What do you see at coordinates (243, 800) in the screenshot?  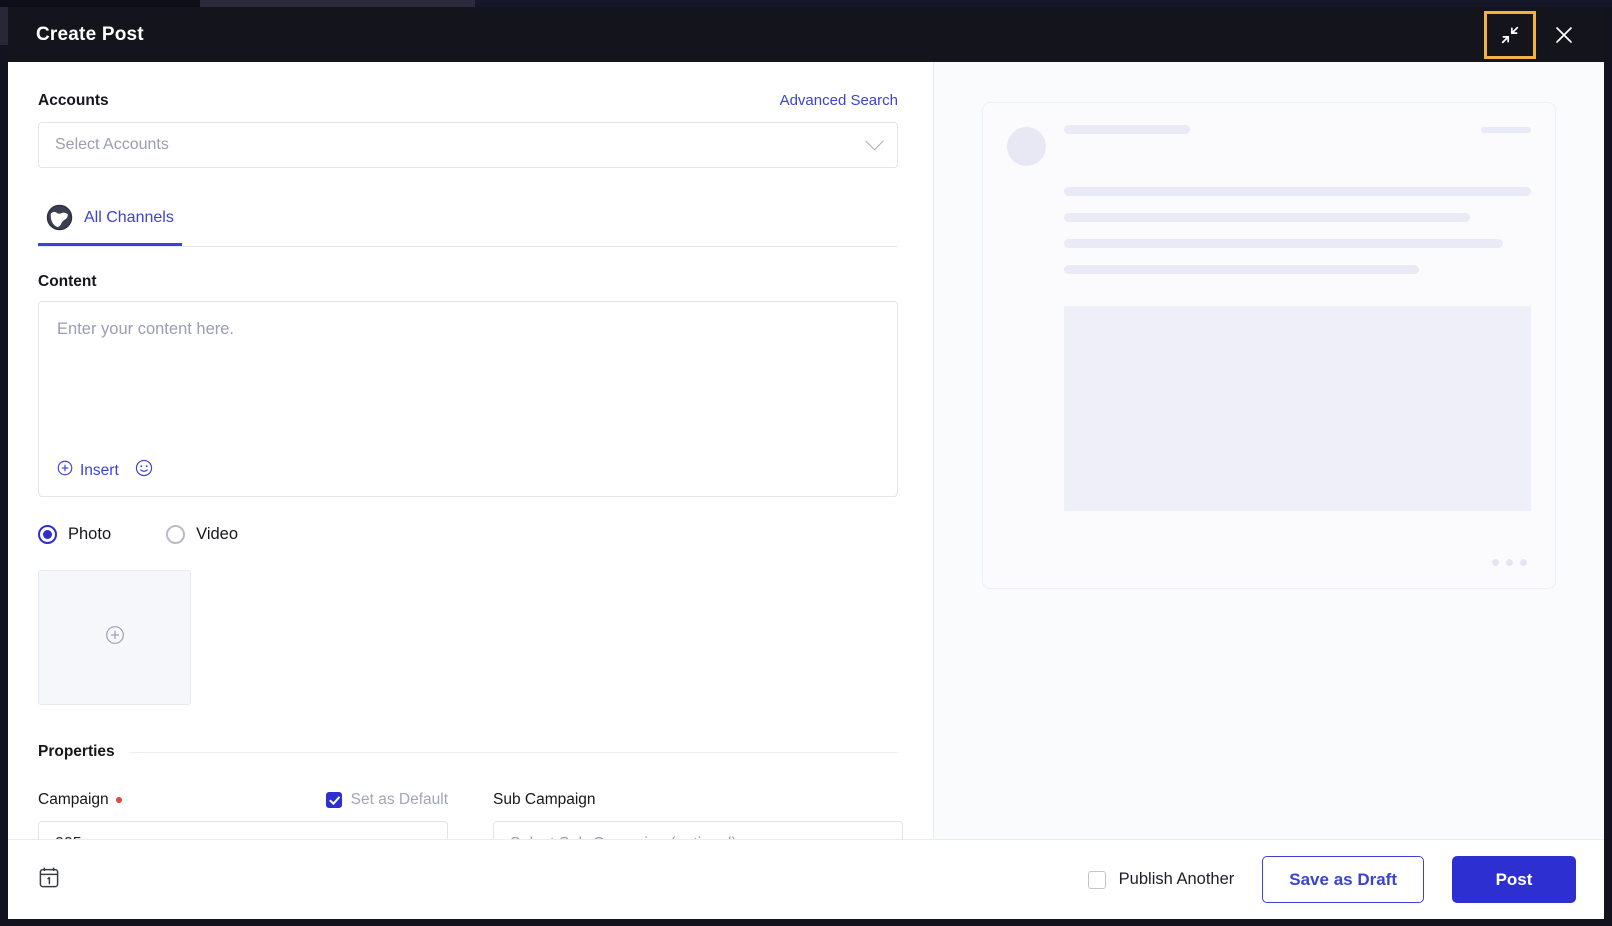 I see `campaign-header-row: Campaign Set as Default` at bounding box center [243, 800].